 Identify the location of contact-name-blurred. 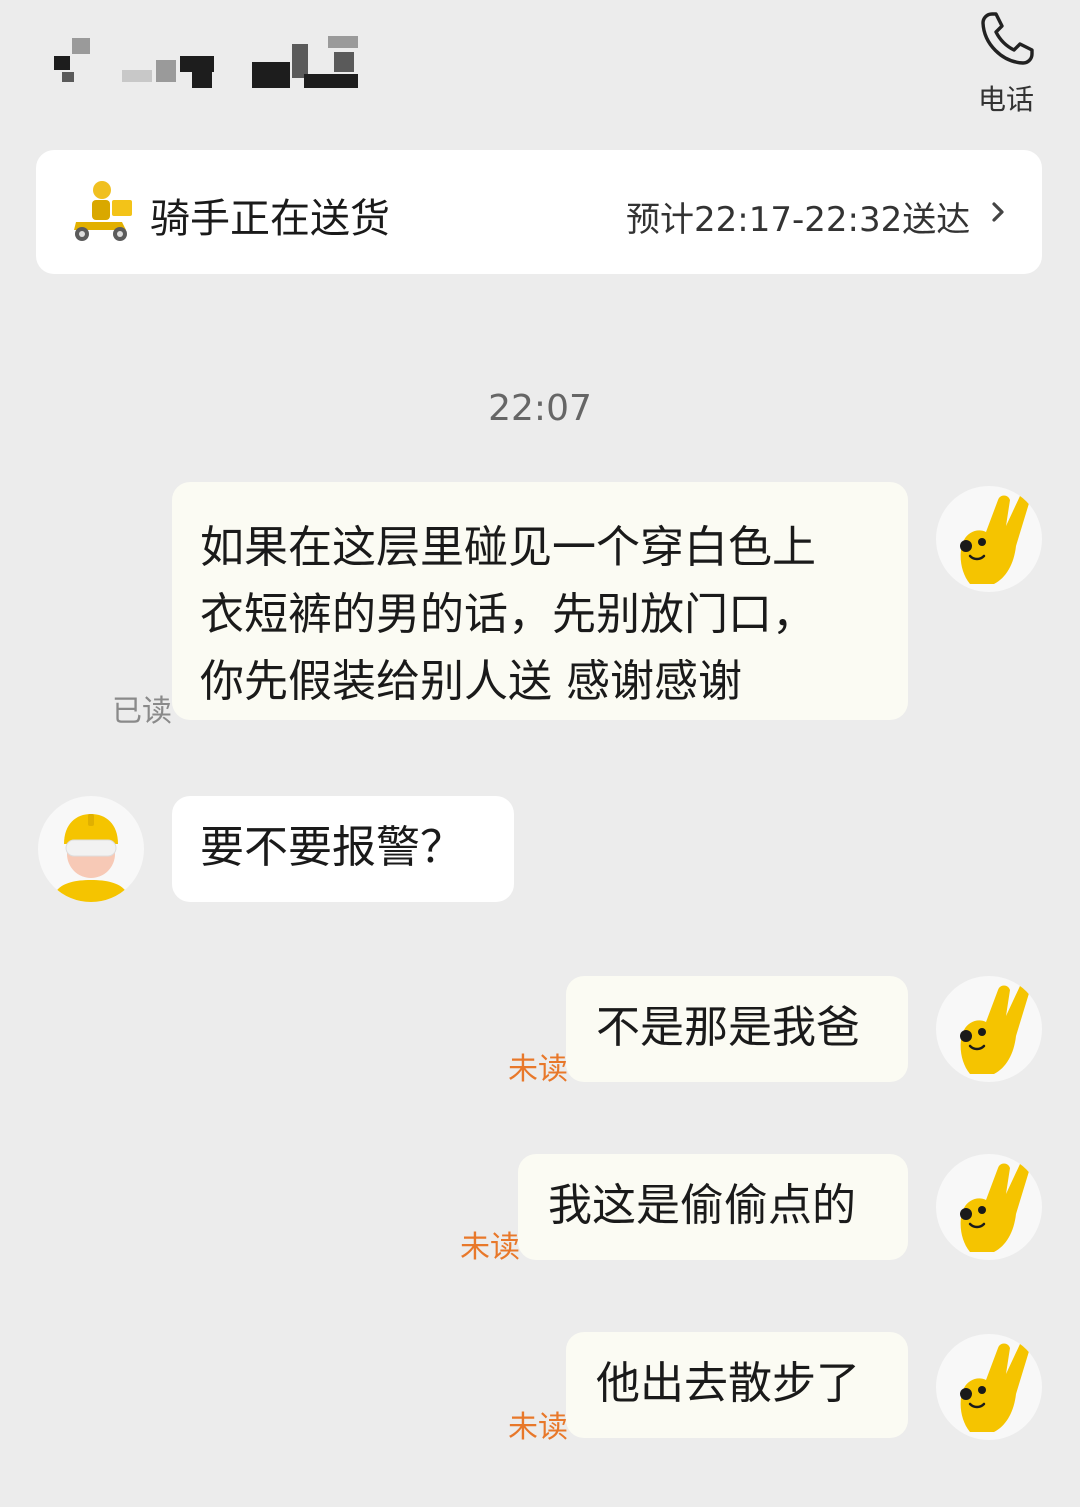
(207, 64).